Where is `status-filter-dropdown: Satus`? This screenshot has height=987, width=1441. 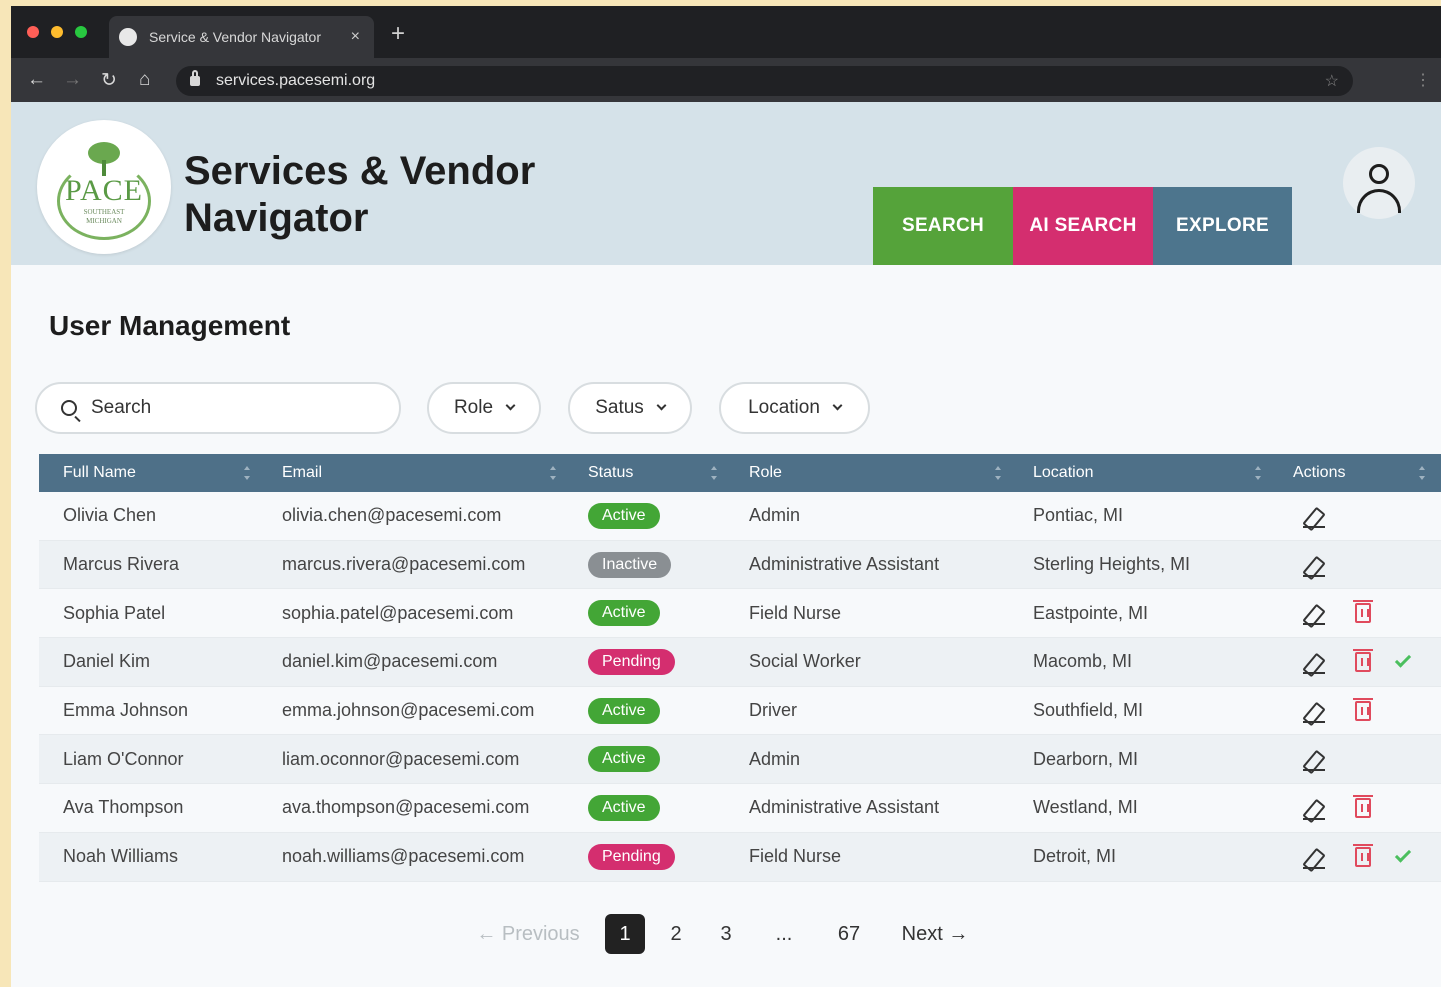 status-filter-dropdown: Satus is located at coordinates (630, 408).